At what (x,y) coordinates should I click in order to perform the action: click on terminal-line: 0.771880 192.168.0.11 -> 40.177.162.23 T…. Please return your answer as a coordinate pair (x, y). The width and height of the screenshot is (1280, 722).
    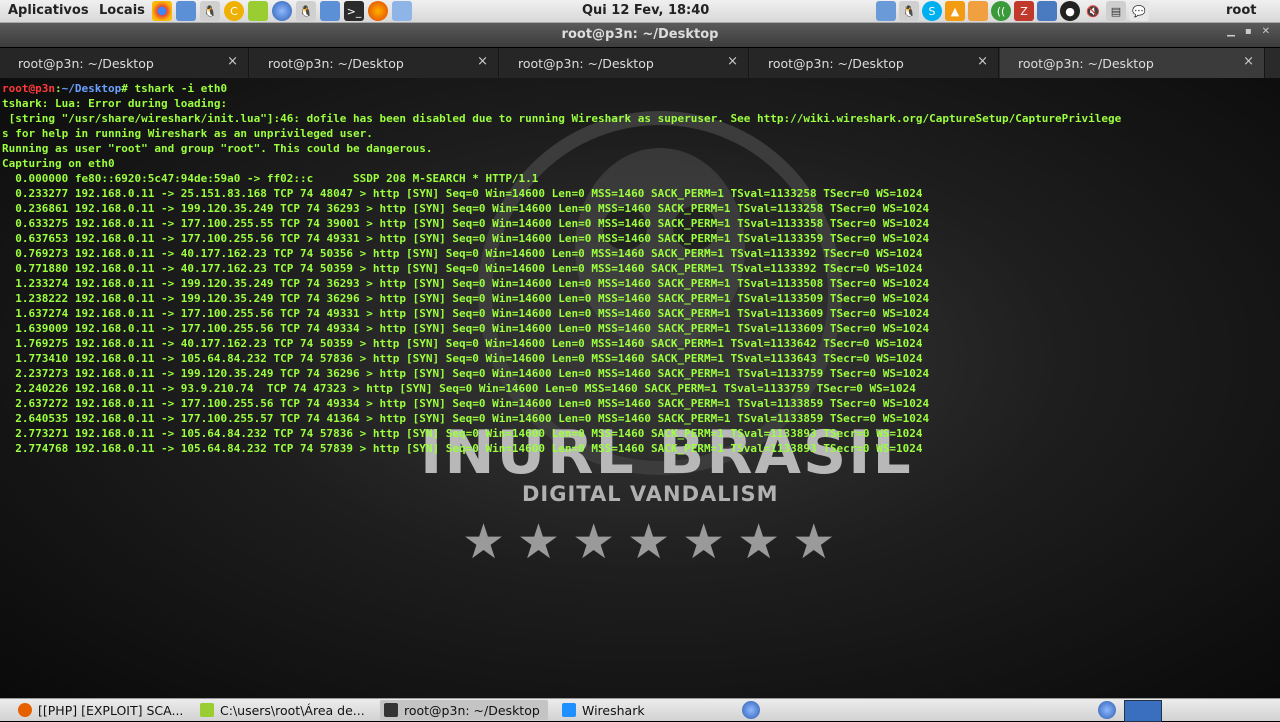
    Looking at the image, I should click on (469, 268).